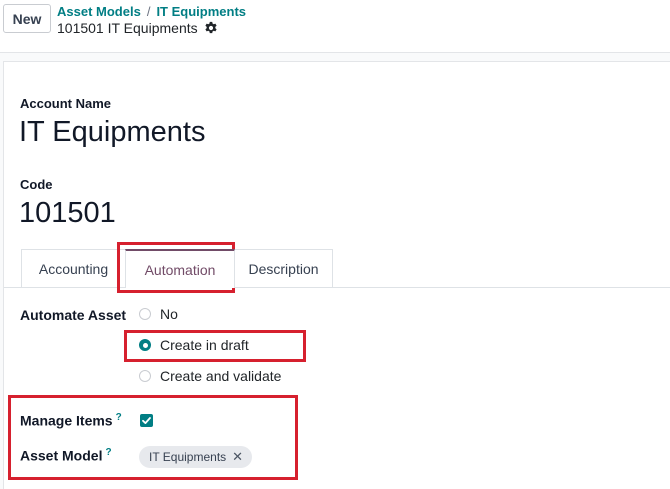 This screenshot has height=489, width=670. What do you see at coordinates (145, 345) in the screenshot?
I see `radio-create-in-draft-indicator` at bounding box center [145, 345].